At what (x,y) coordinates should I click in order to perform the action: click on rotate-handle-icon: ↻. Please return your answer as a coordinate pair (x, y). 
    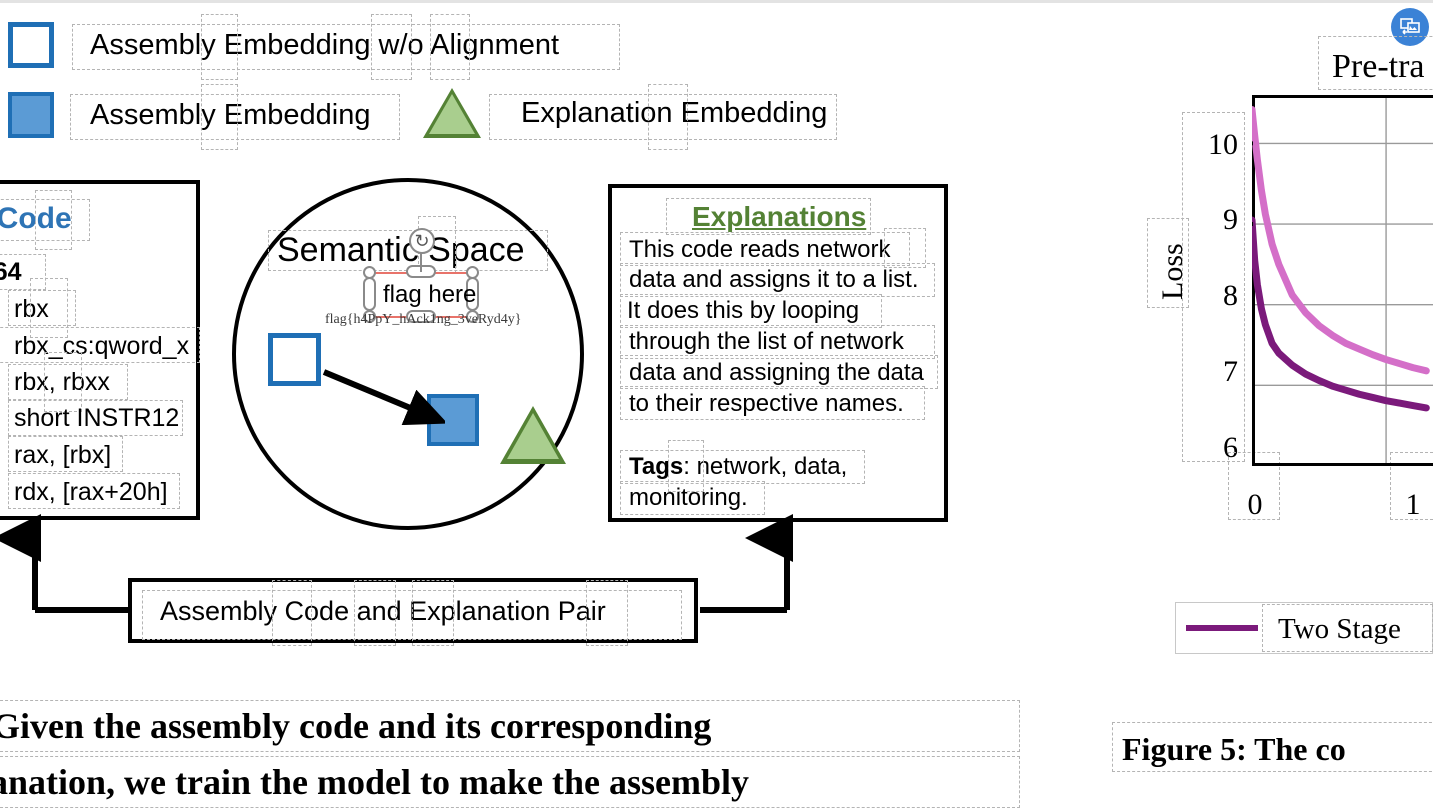
    Looking at the image, I should click on (422, 241).